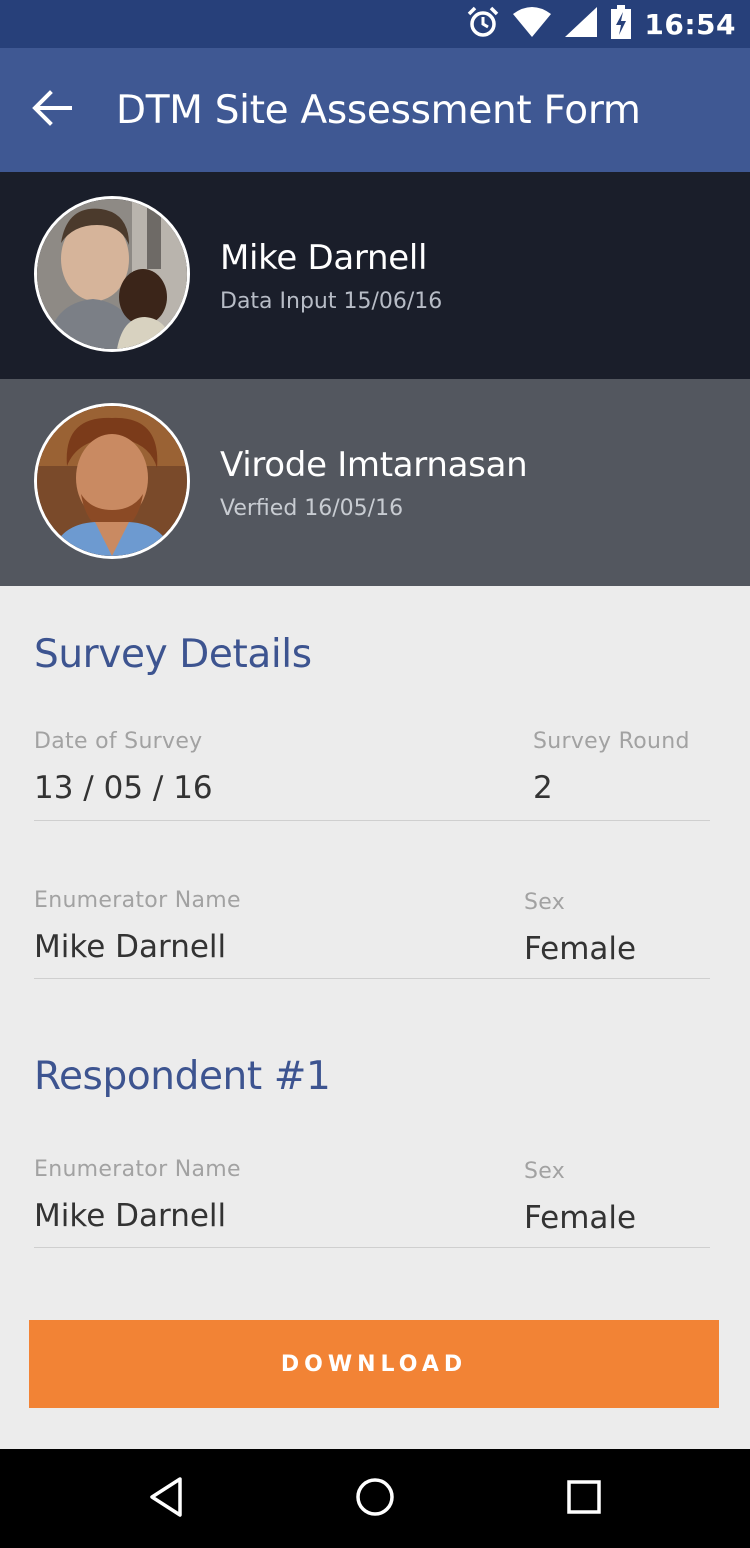 The width and height of the screenshot is (750, 1548). Describe the element at coordinates (581, 24) in the screenshot. I see `signal-icon` at that location.